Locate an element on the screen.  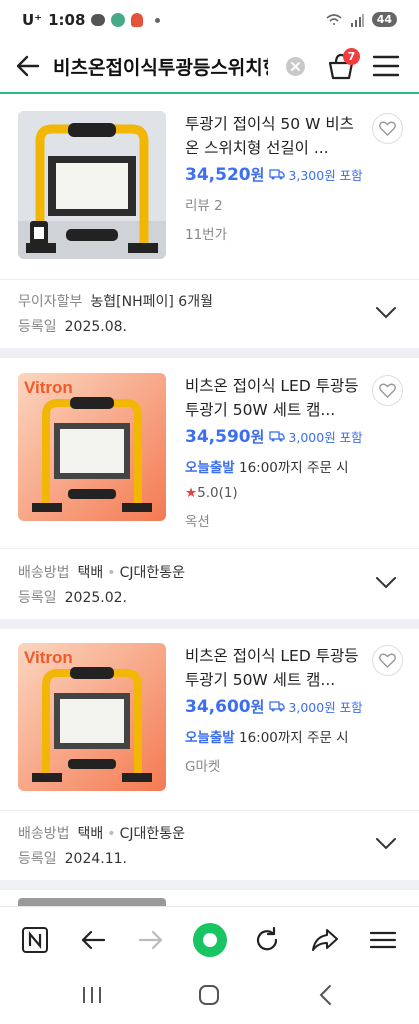
registration-date: 2025.08. is located at coordinates (95, 327).